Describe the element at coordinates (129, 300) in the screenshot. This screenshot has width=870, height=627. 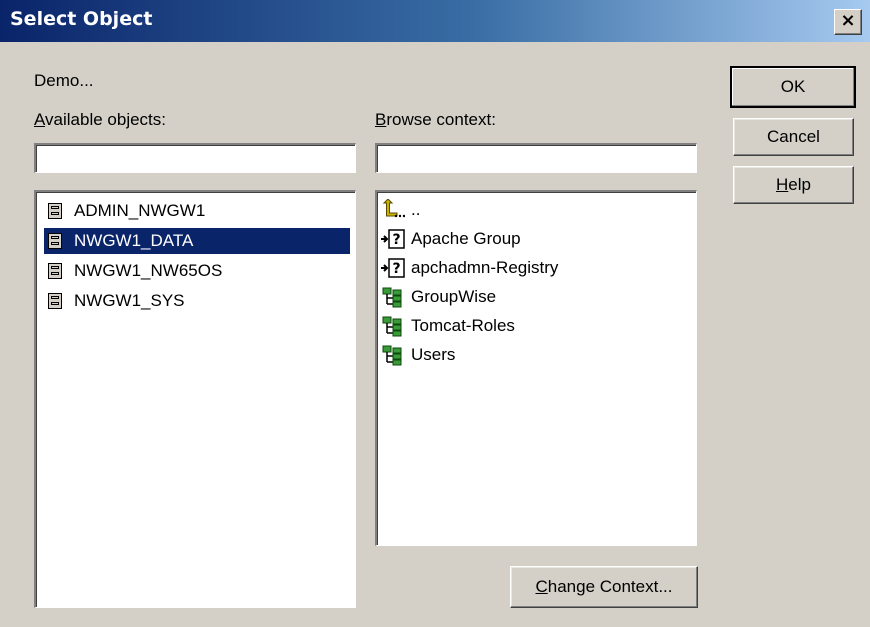
I see `available-object-label: NWGW1_SYS` at that location.